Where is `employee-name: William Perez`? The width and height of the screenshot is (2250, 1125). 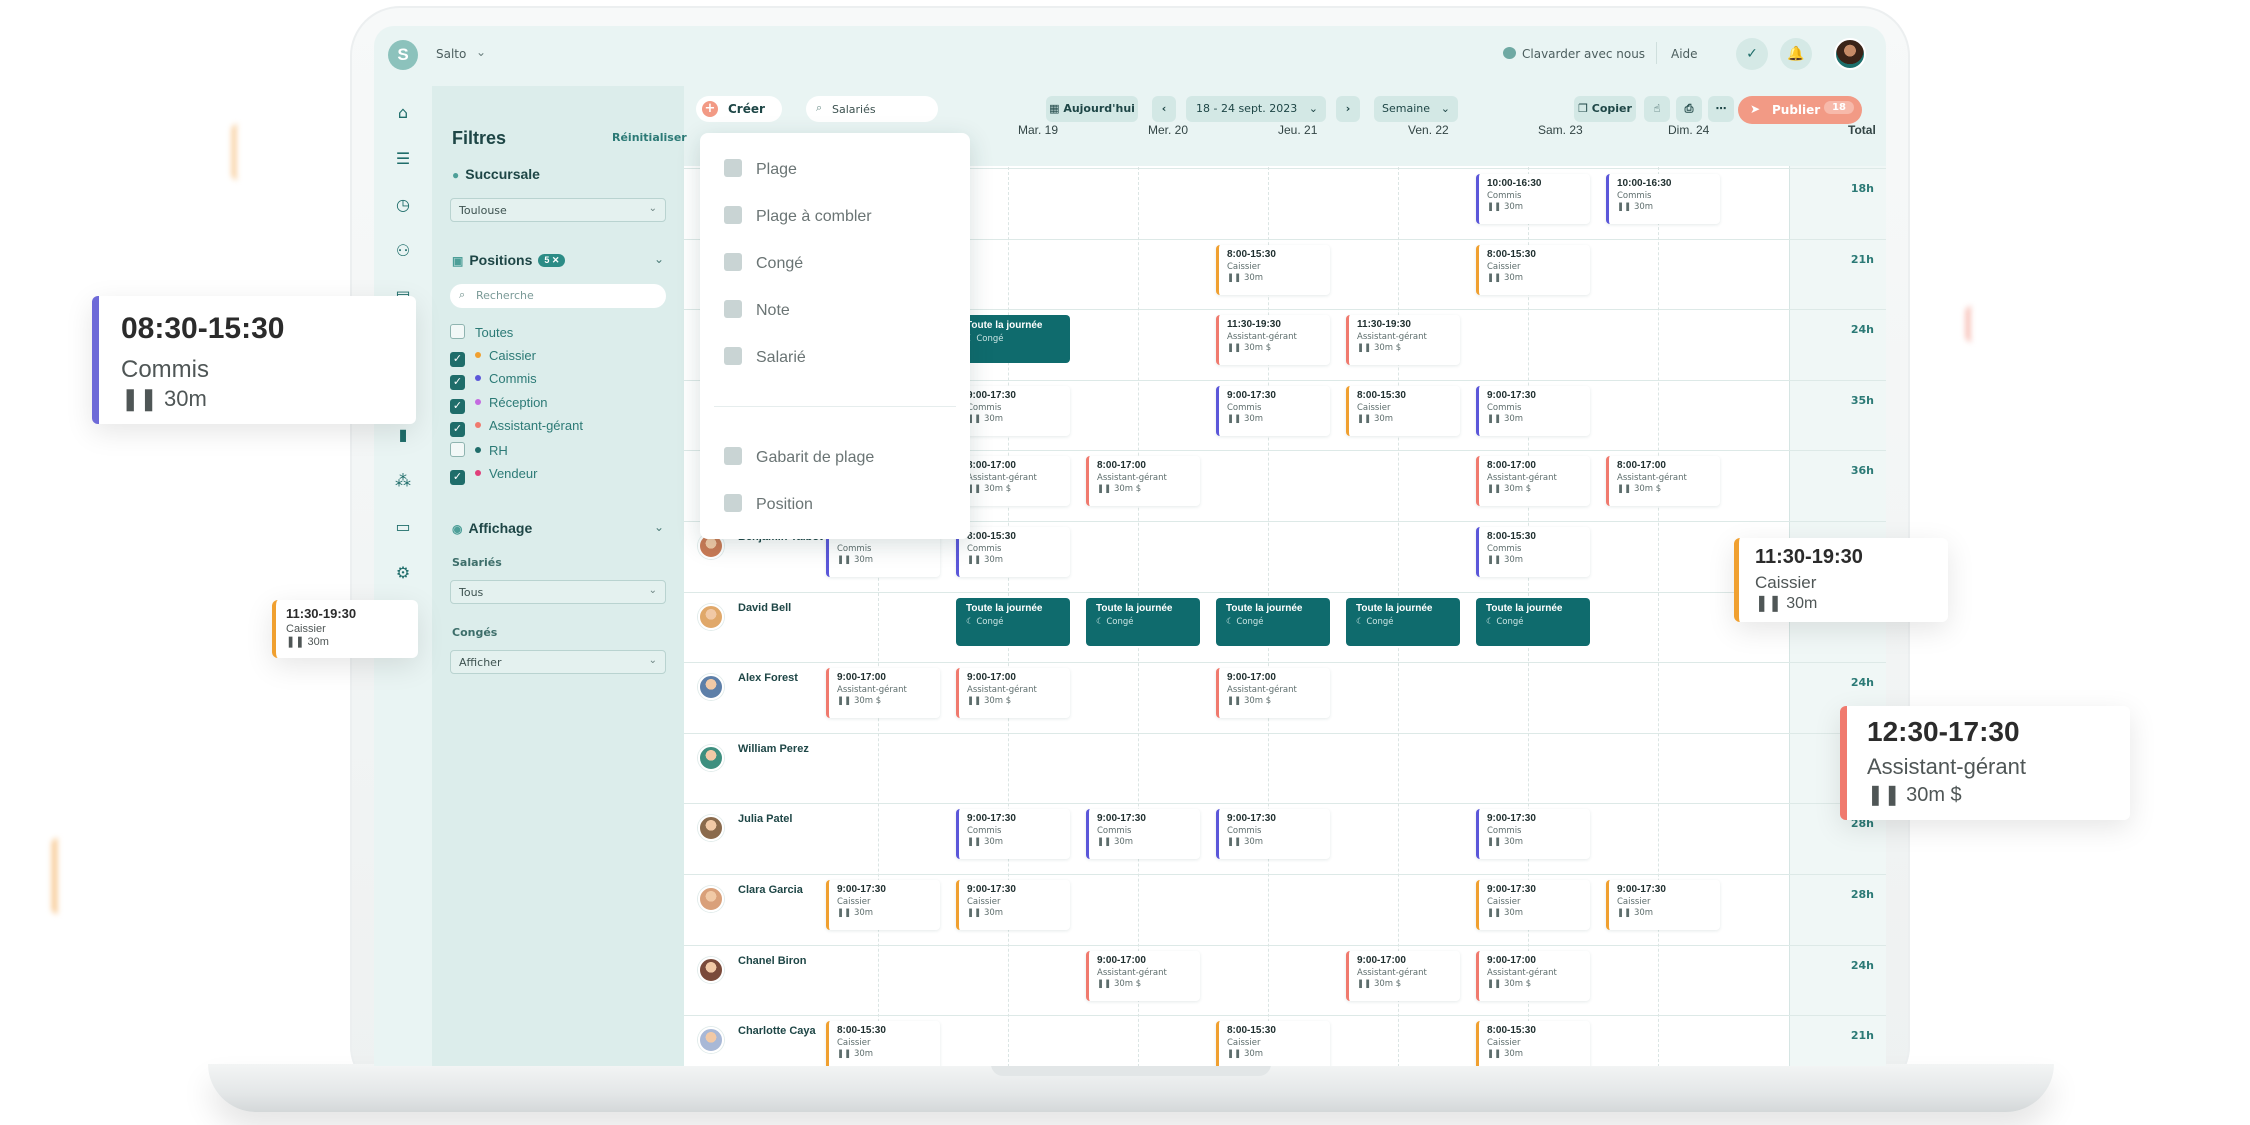 employee-name: William Perez is located at coordinates (773, 749).